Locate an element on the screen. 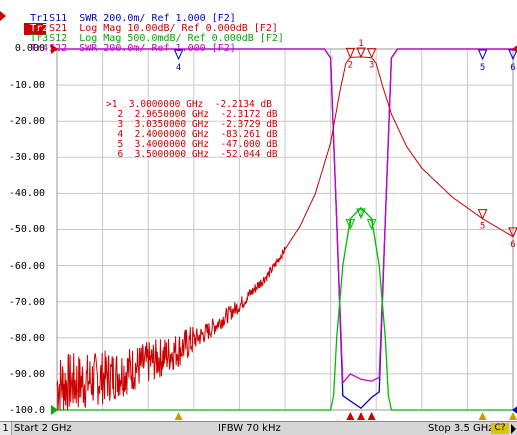  s12-marker-label: 1 is located at coordinates (350, 225).